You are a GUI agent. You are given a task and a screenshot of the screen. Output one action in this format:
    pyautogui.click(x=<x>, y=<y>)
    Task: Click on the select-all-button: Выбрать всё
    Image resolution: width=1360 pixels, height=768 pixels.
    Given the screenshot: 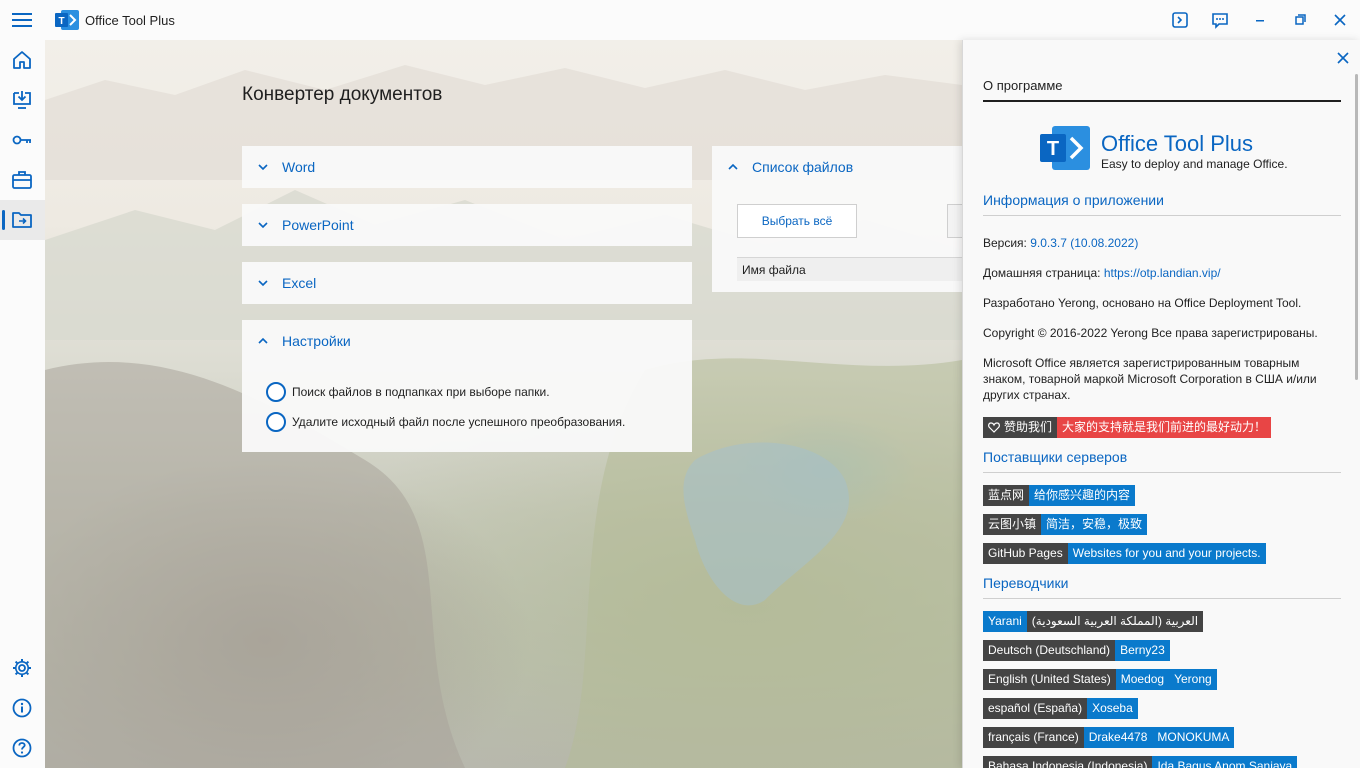 What is the action you would take?
    pyautogui.click(x=797, y=221)
    